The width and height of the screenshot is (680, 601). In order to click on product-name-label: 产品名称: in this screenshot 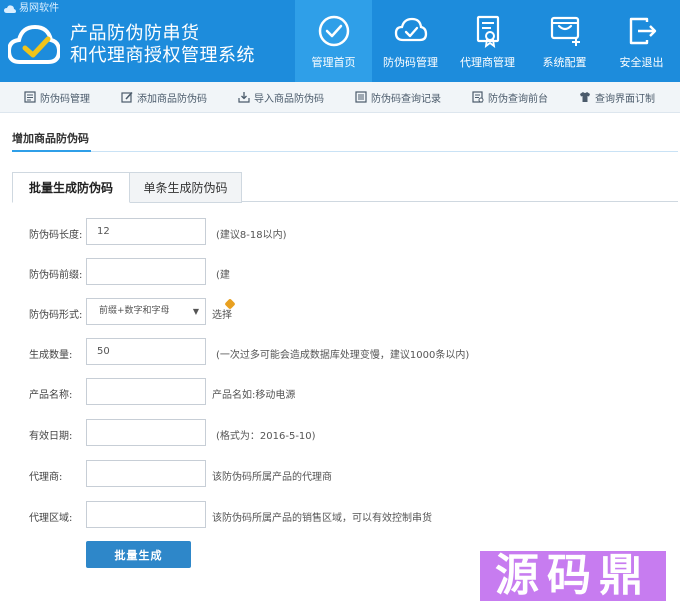, I will do `click(51, 395)`.